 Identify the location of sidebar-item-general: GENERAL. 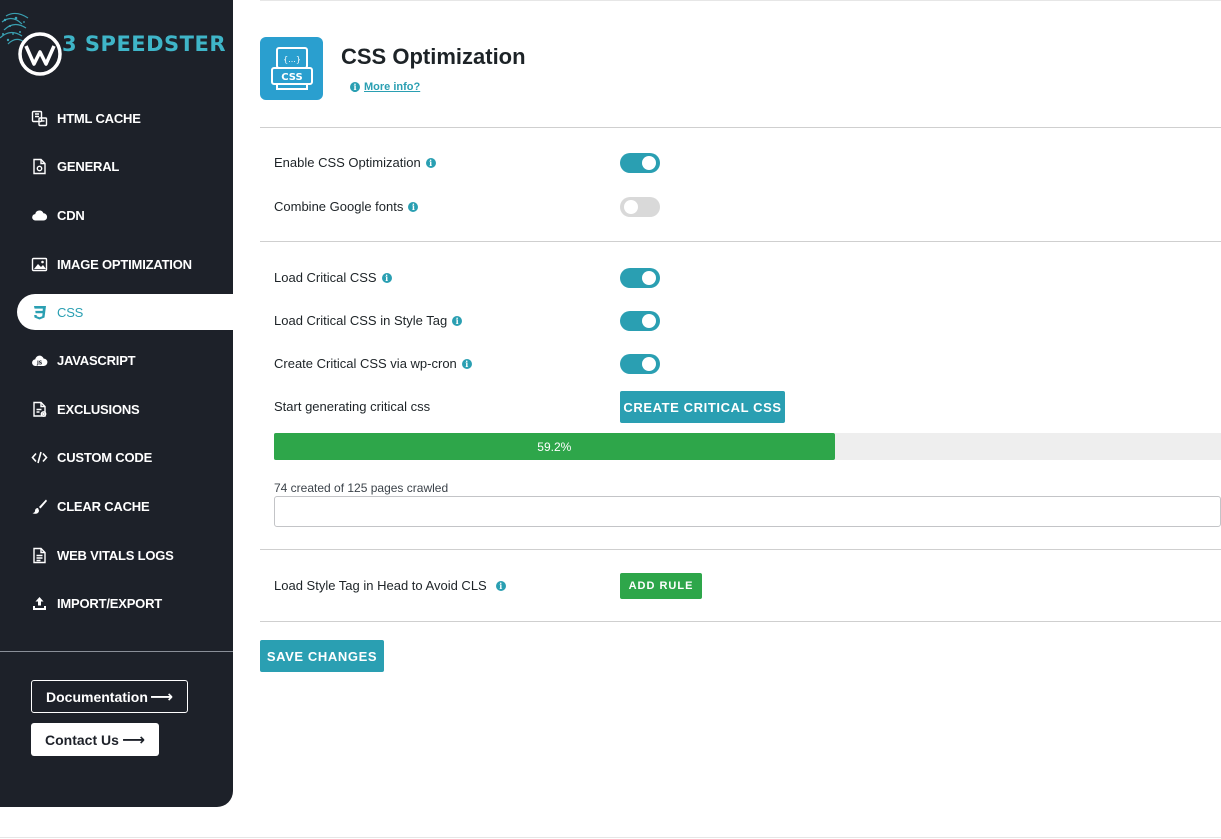
(116, 167).